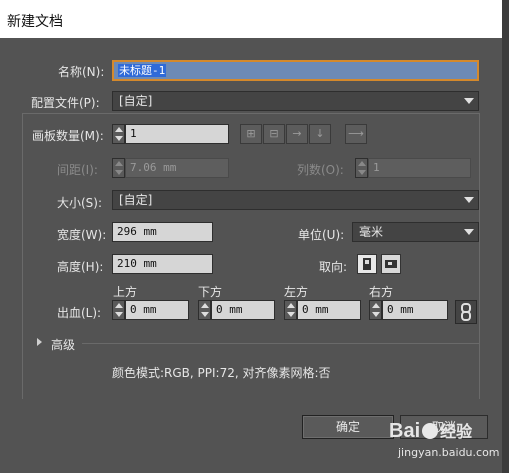 The height and width of the screenshot is (473, 509). I want to click on grid-by-column-icon: ⊟, so click(274, 134).